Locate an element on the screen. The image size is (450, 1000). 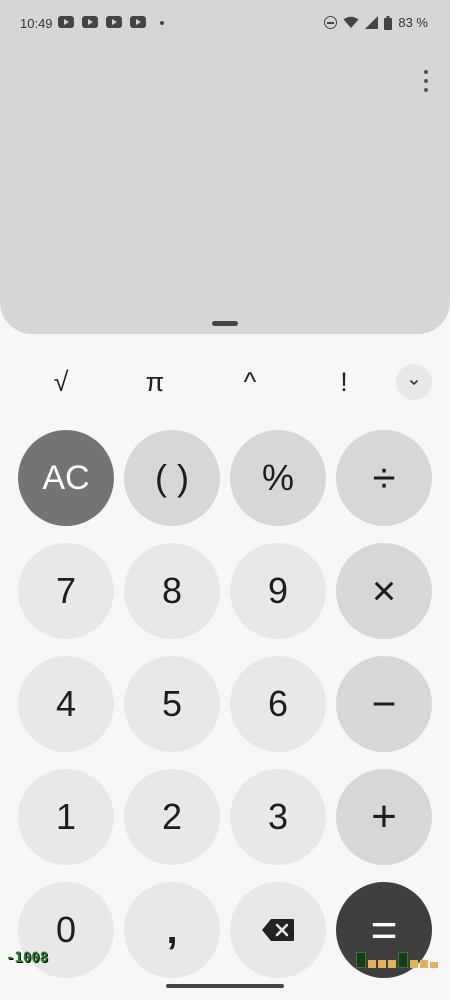
digit-4-button: 4 is located at coordinates (66, 704).